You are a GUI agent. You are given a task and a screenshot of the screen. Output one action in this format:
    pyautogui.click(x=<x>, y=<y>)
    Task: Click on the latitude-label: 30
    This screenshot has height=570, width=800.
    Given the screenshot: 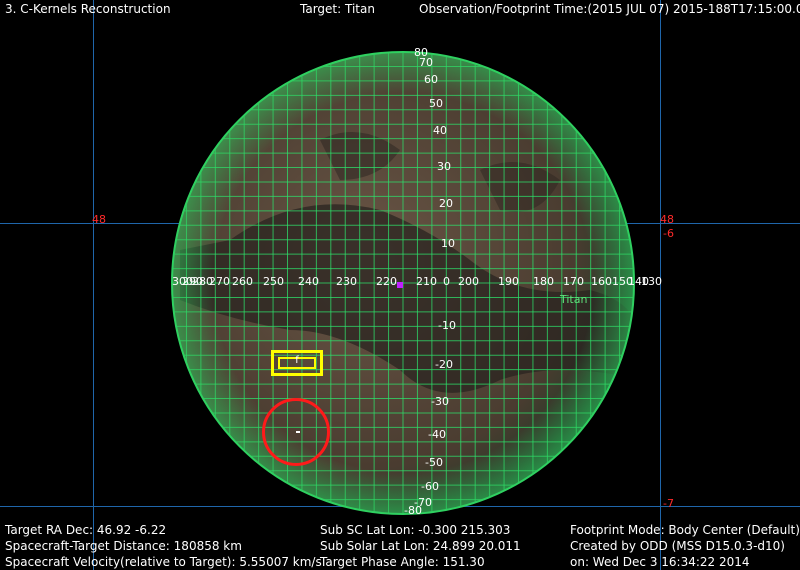 What is the action you would take?
    pyautogui.click(x=444, y=166)
    